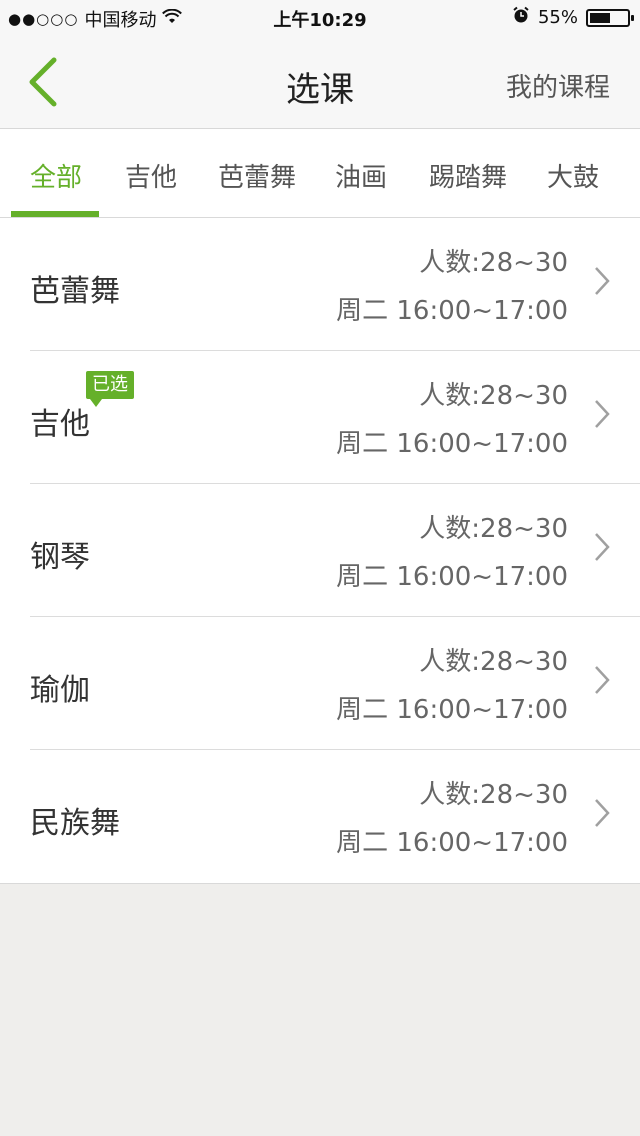 The height and width of the screenshot is (1136, 640). What do you see at coordinates (320, 17) in the screenshot?
I see `status-bar: ●●○○○ 中国移动 上午10:29 55%` at bounding box center [320, 17].